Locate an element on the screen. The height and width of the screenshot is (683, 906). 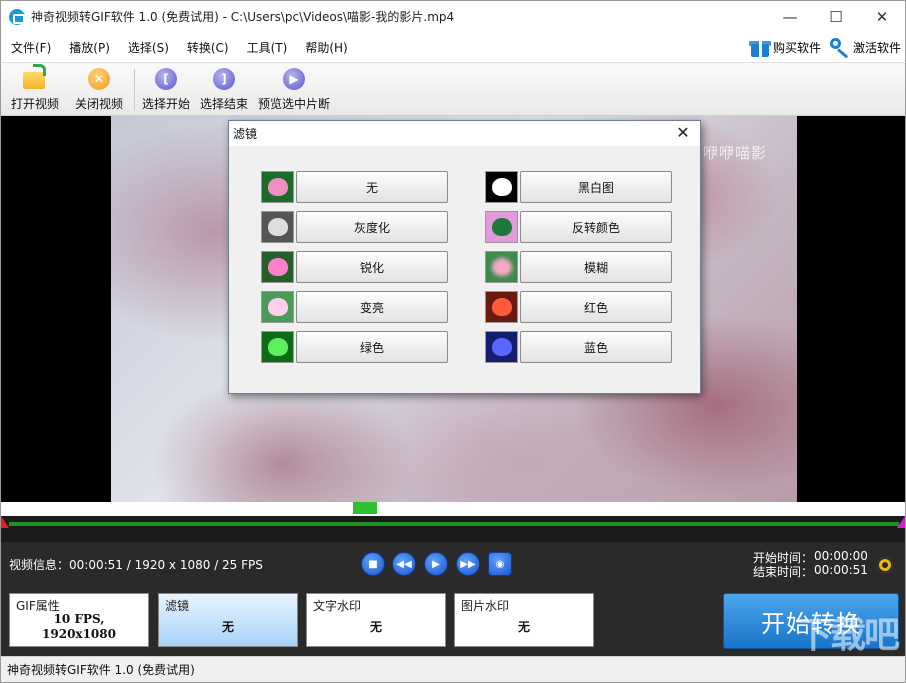
filter-thumb-black-white is located at coordinates (501, 187).